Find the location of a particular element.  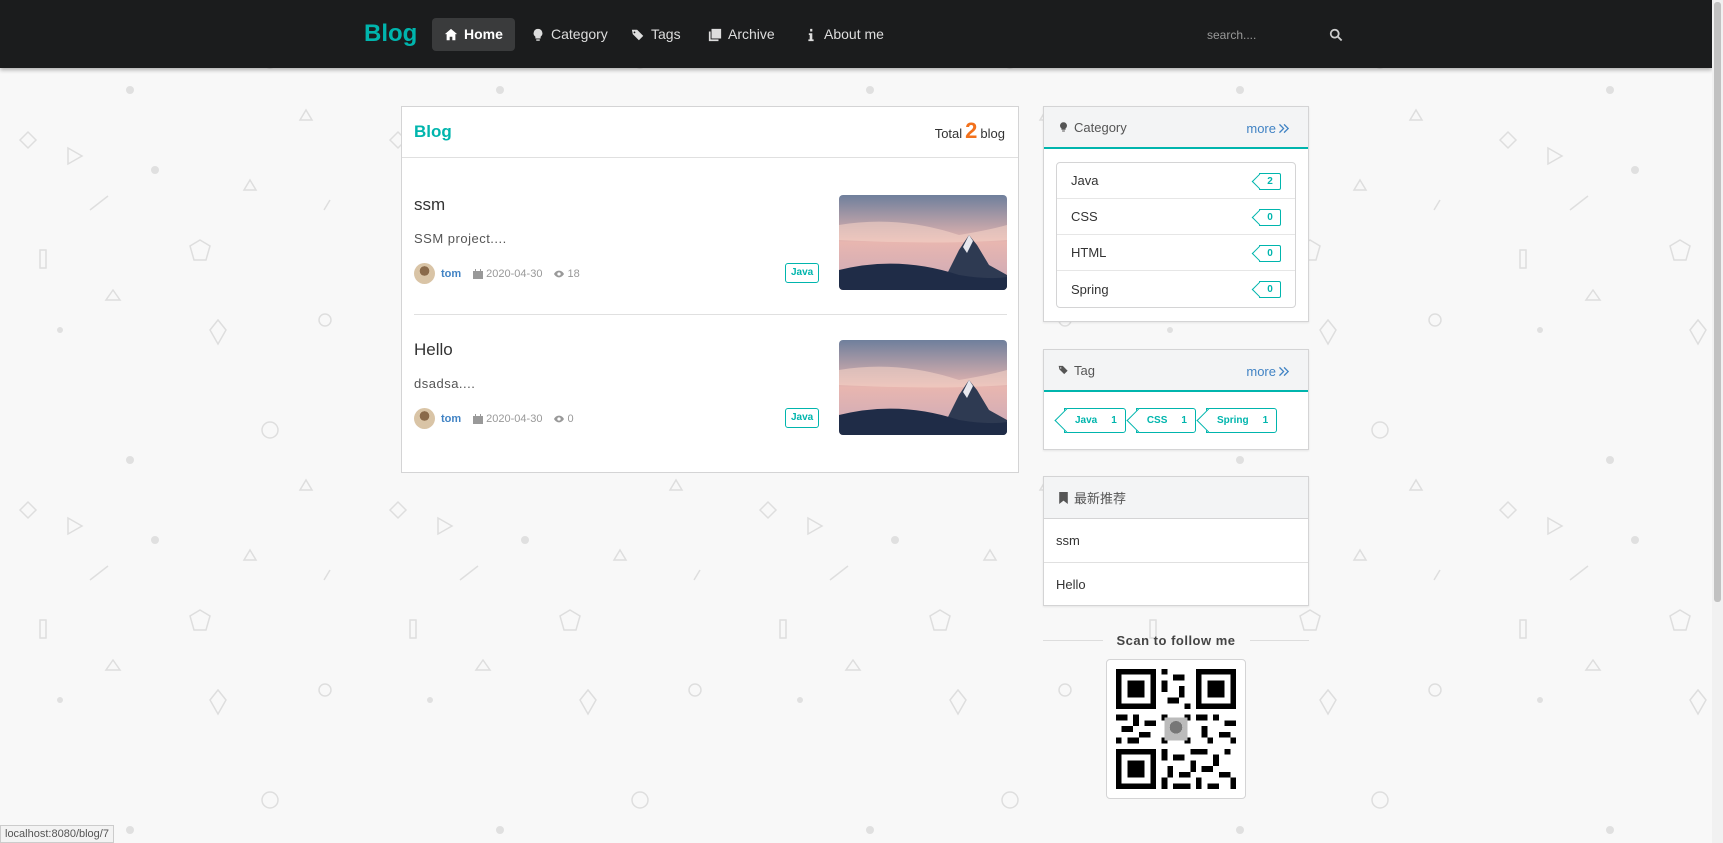

recommend-card: 最新推荐 ssm Hello is located at coordinates (1176, 541).